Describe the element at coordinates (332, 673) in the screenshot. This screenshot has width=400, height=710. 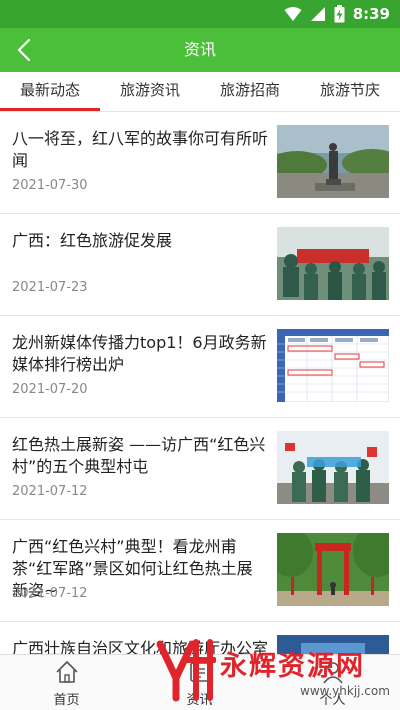
I see `user-icon` at that location.